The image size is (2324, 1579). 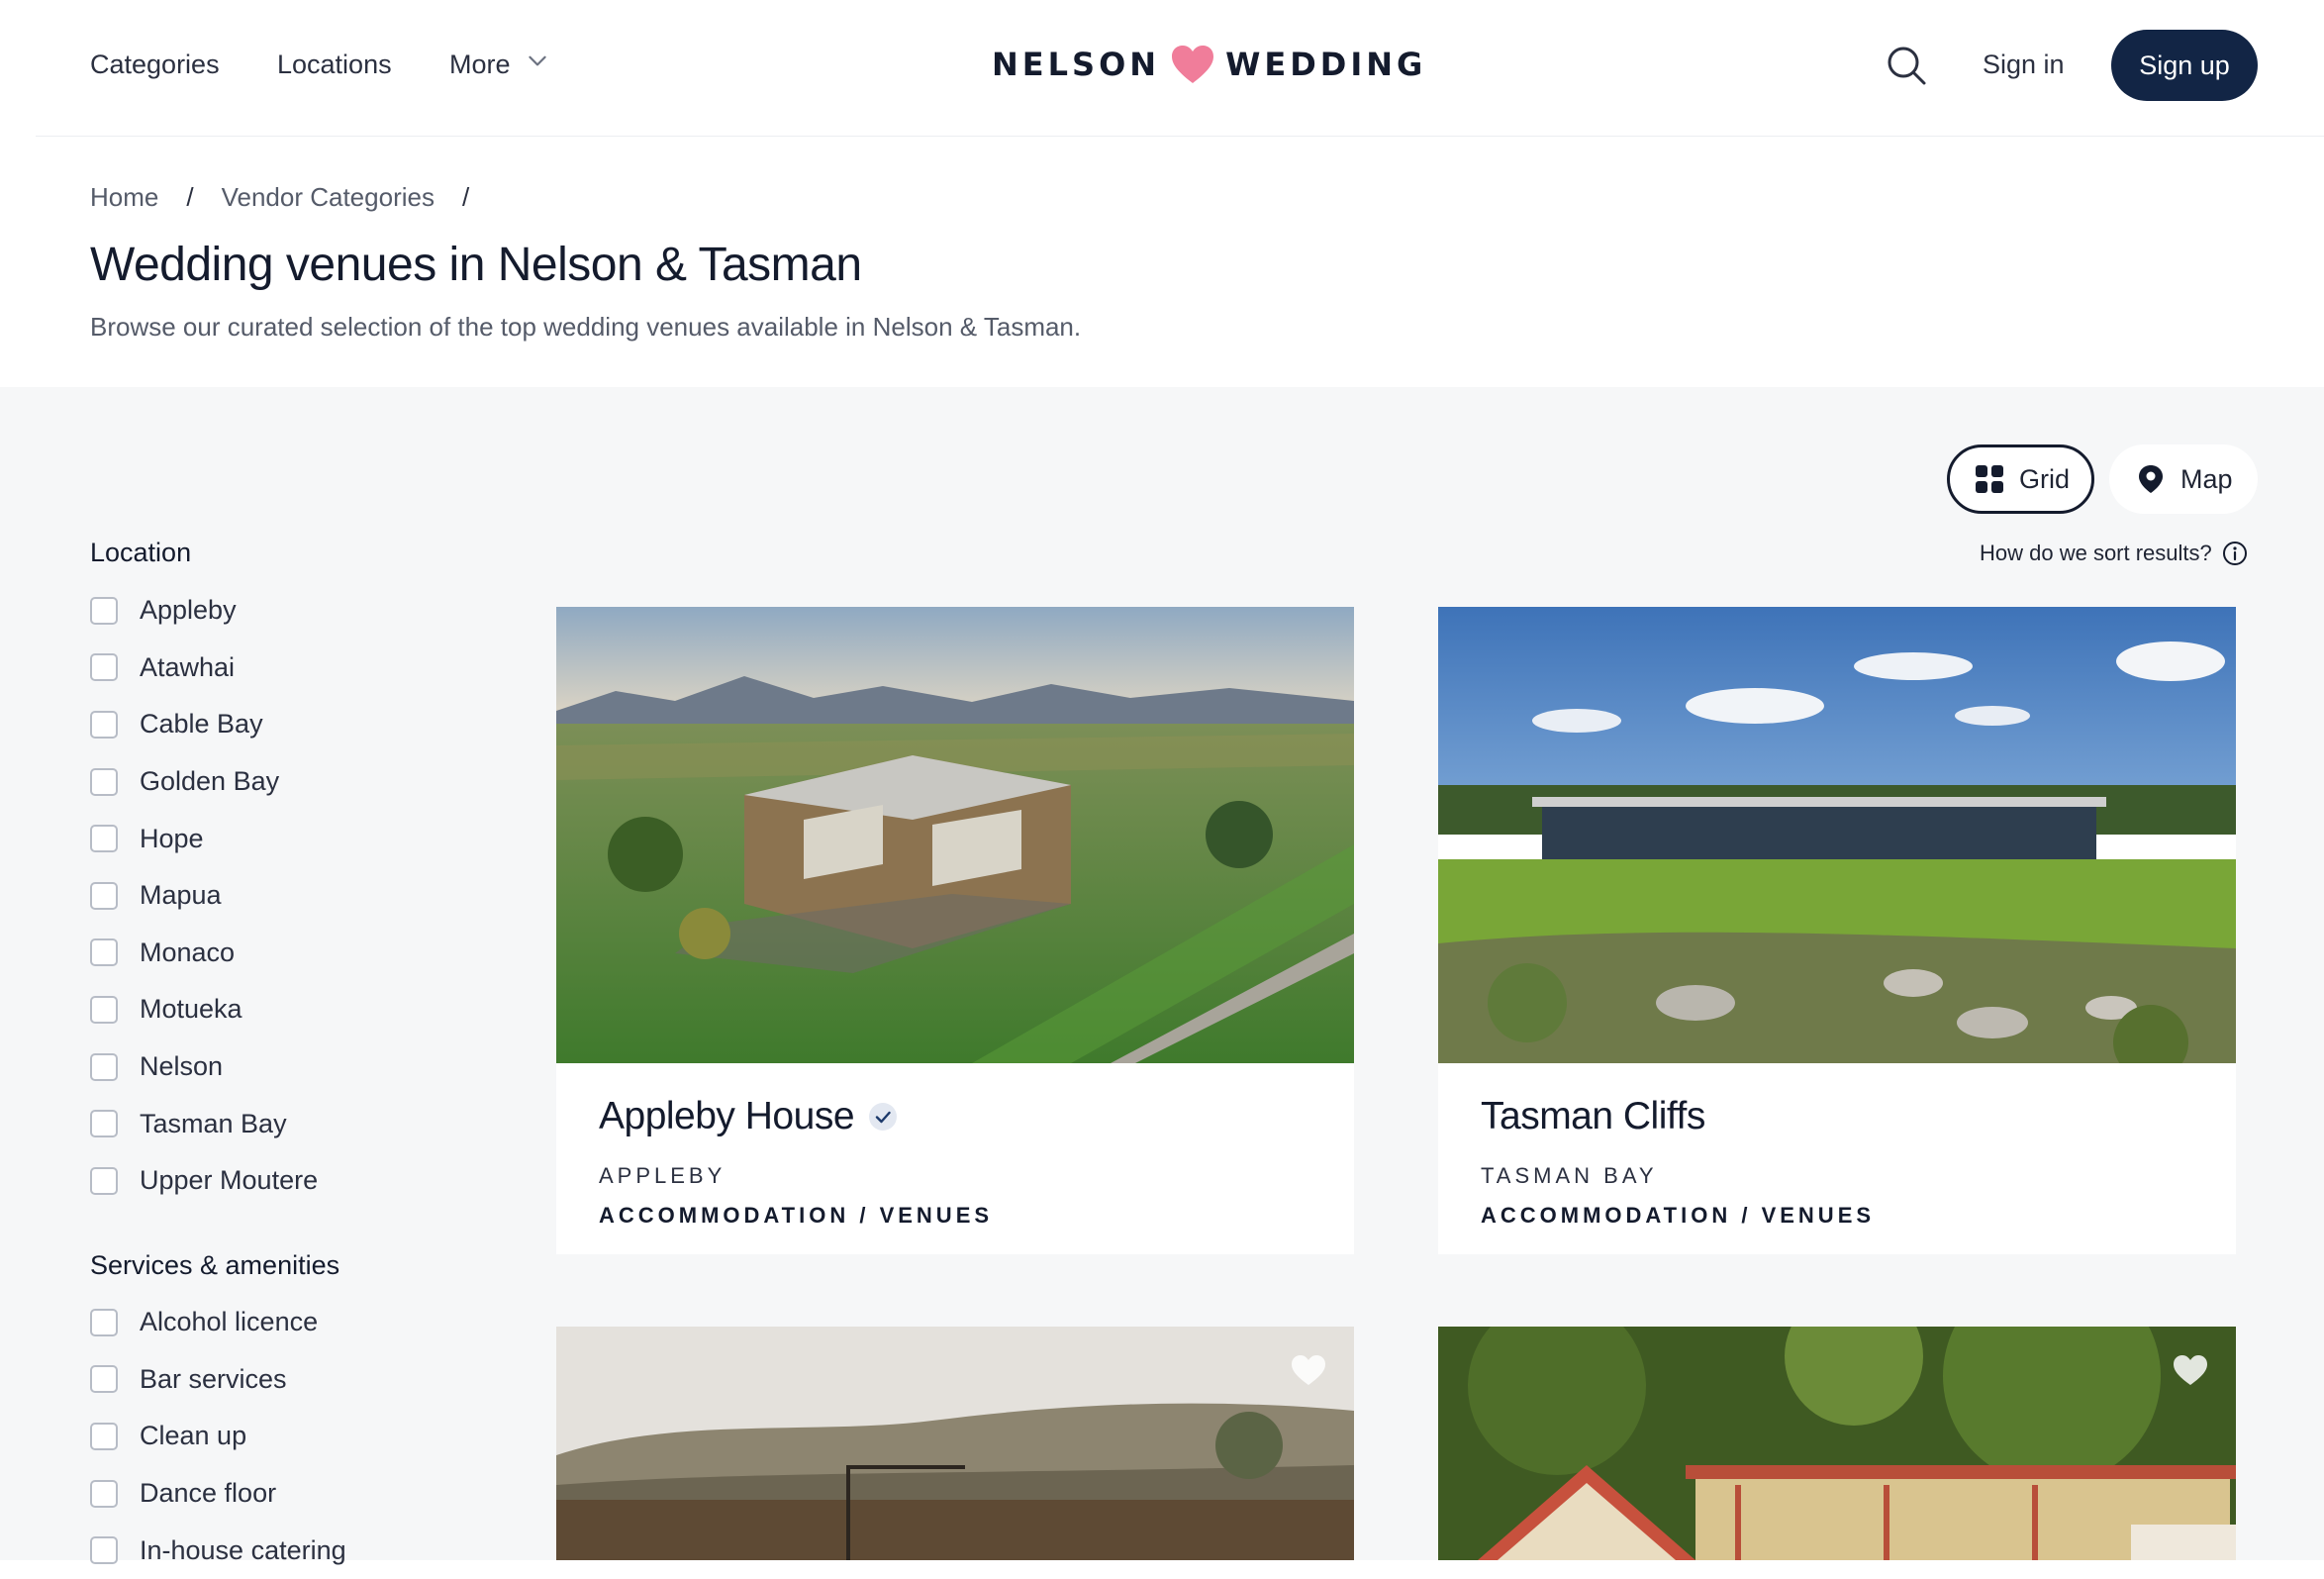 What do you see at coordinates (188, 666) in the screenshot?
I see `filter-option-label: Atawhai` at bounding box center [188, 666].